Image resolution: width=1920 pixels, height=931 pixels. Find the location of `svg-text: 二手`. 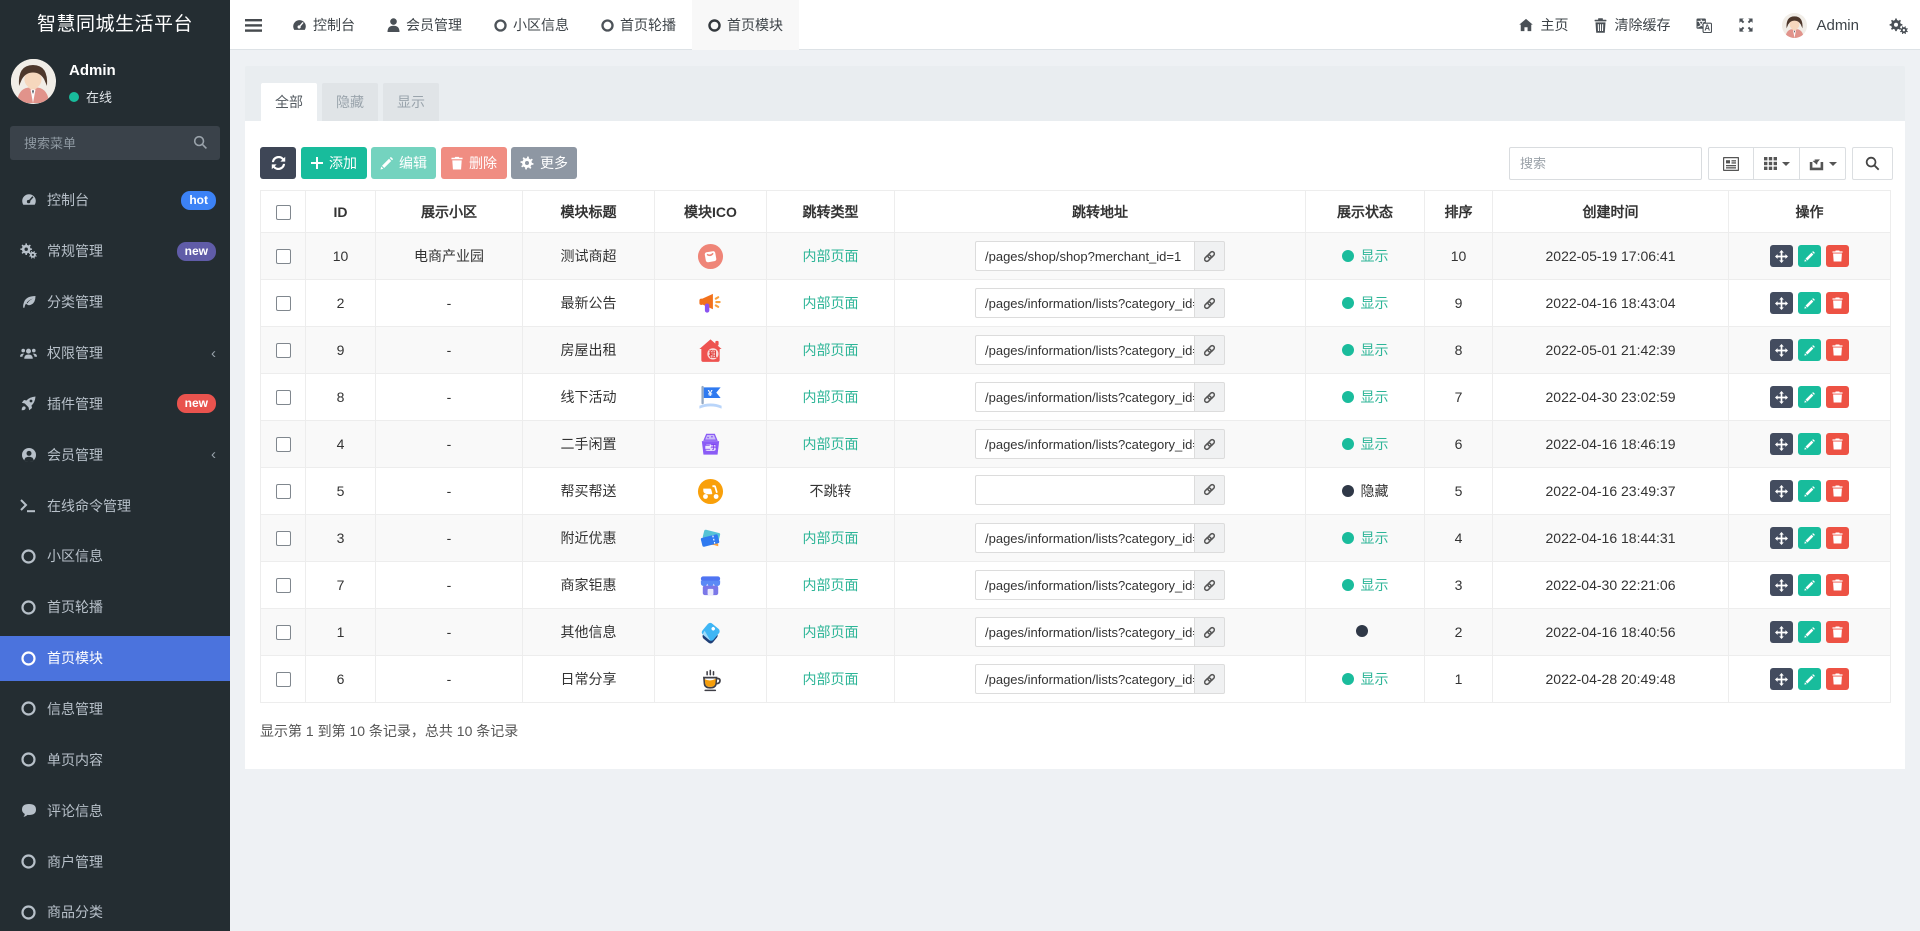

svg-text: 二手 is located at coordinates (711, 447).